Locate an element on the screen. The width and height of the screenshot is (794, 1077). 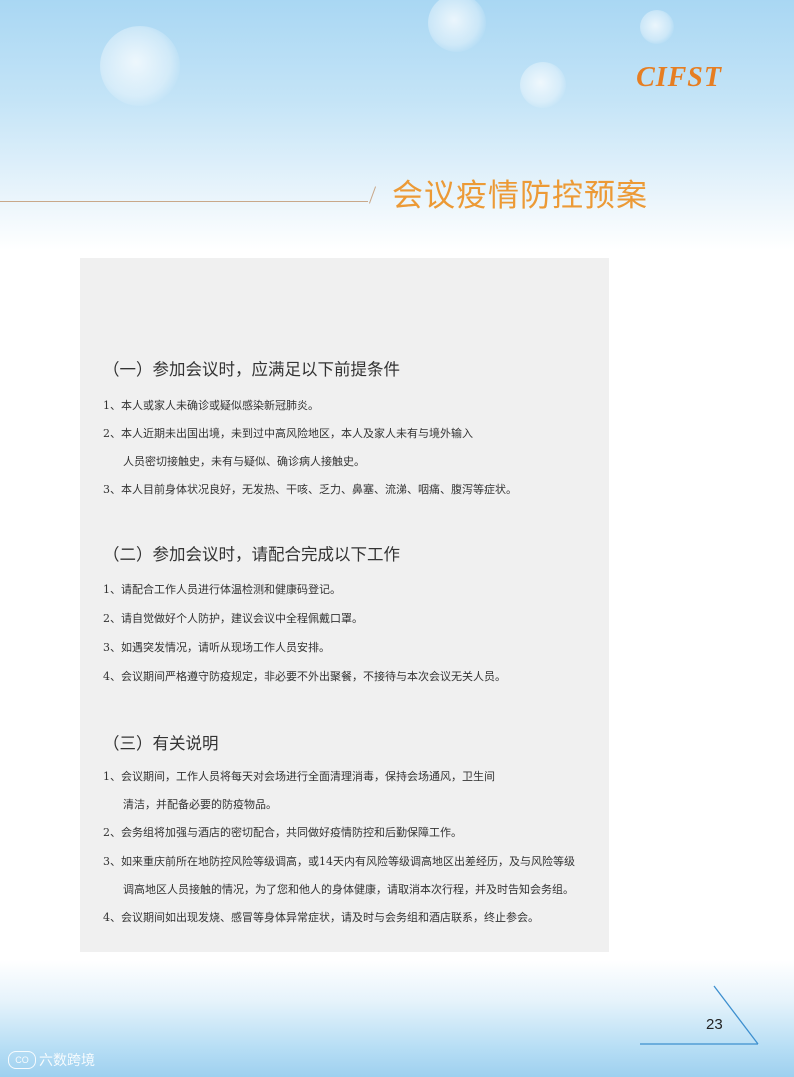
section-heading-3: （三）有关说明 is located at coordinates (161, 743).